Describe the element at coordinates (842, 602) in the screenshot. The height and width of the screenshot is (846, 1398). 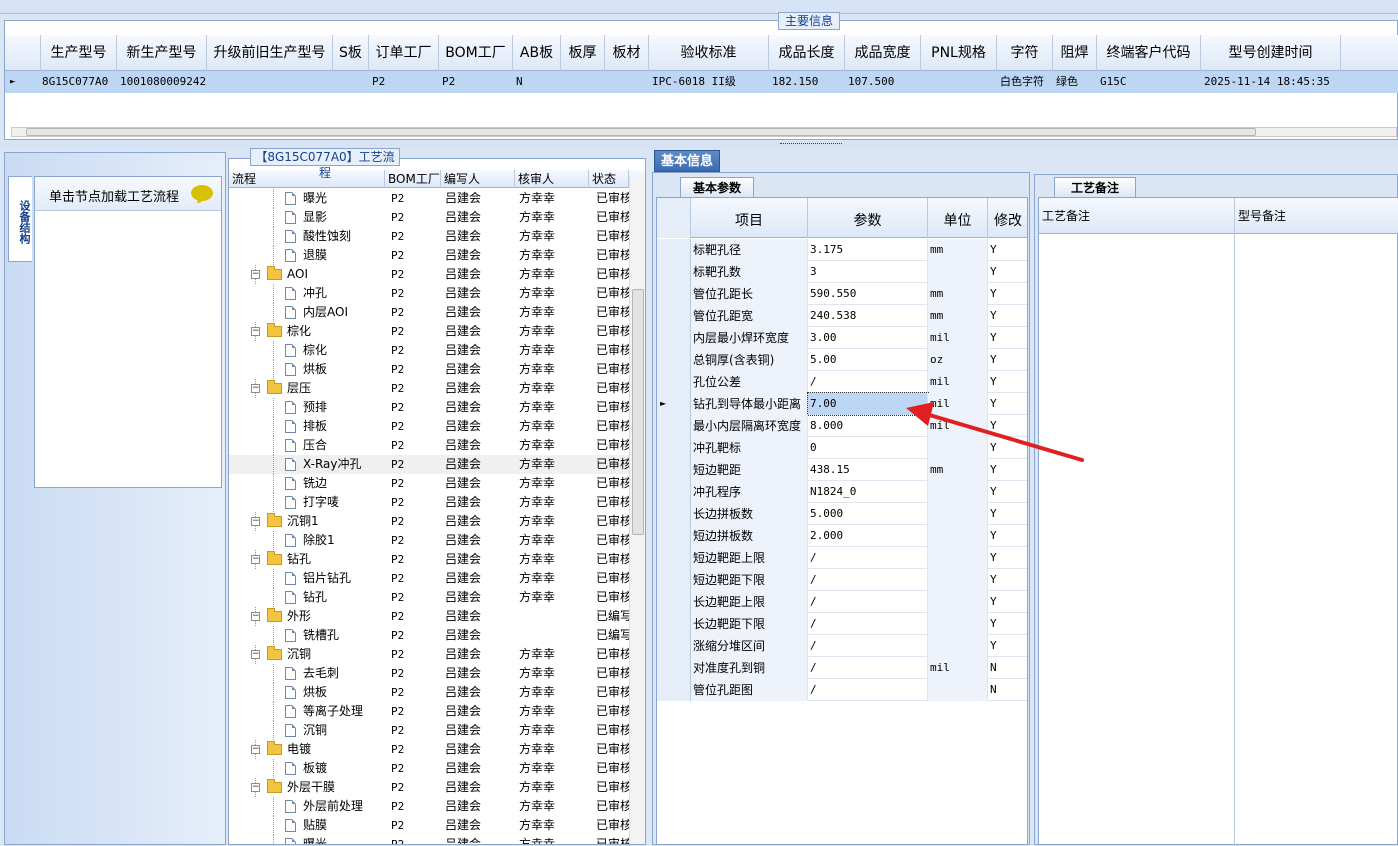
I see `param-row: 长边靶距上限 / Y` at that location.